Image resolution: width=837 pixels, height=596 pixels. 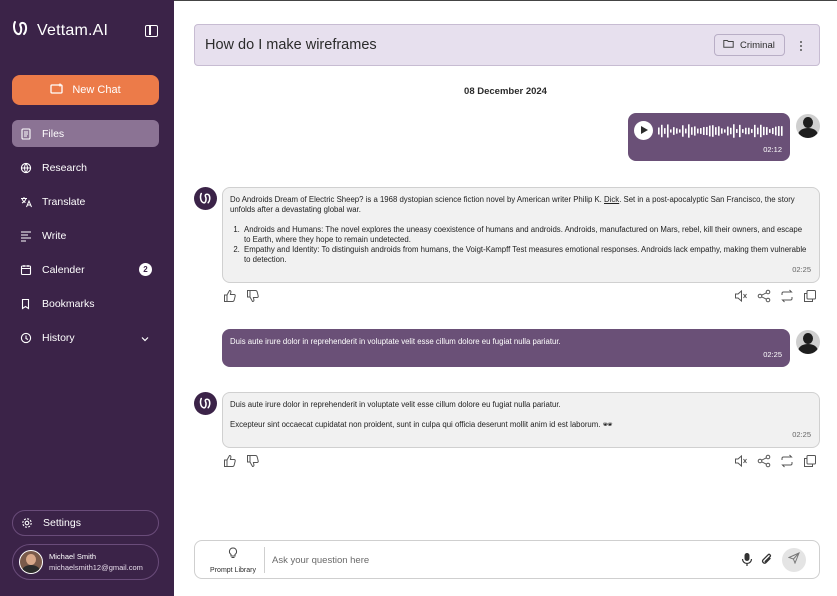 What do you see at coordinates (64, 167) in the screenshot?
I see `sidebar-item-label: Research` at bounding box center [64, 167].